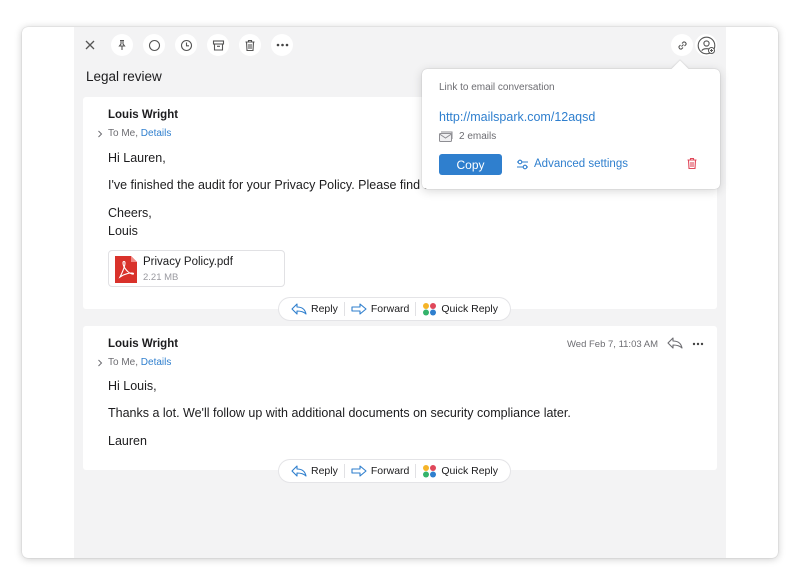 This screenshot has width=800, height=580. Describe the element at coordinates (613, 344) in the screenshot. I see `message-date: Wed Feb 7, 11:03 AM` at that location.